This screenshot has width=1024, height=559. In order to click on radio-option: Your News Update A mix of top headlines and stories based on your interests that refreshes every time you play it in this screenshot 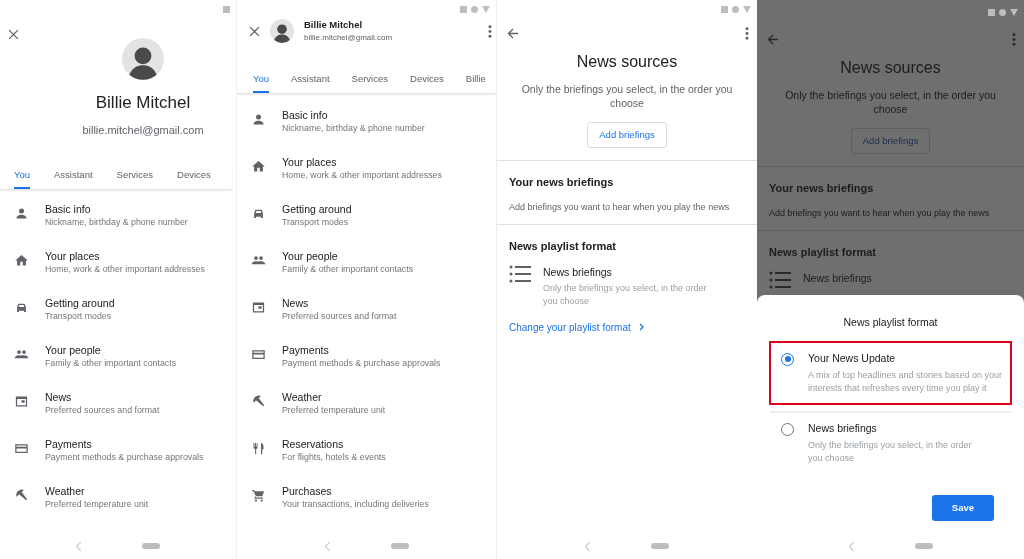, I will do `click(890, 372)`.